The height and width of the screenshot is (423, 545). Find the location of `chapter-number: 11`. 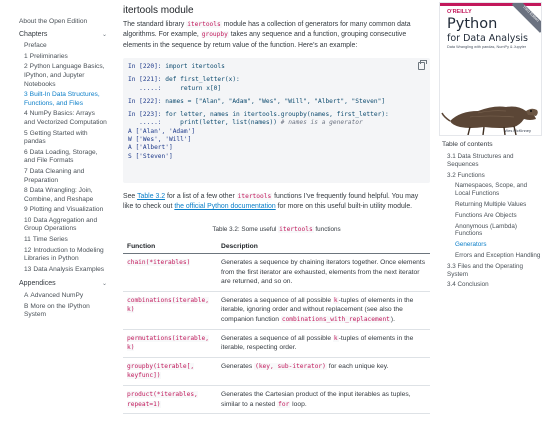

chapter-number: 11 is located at coordinates (27, 240).